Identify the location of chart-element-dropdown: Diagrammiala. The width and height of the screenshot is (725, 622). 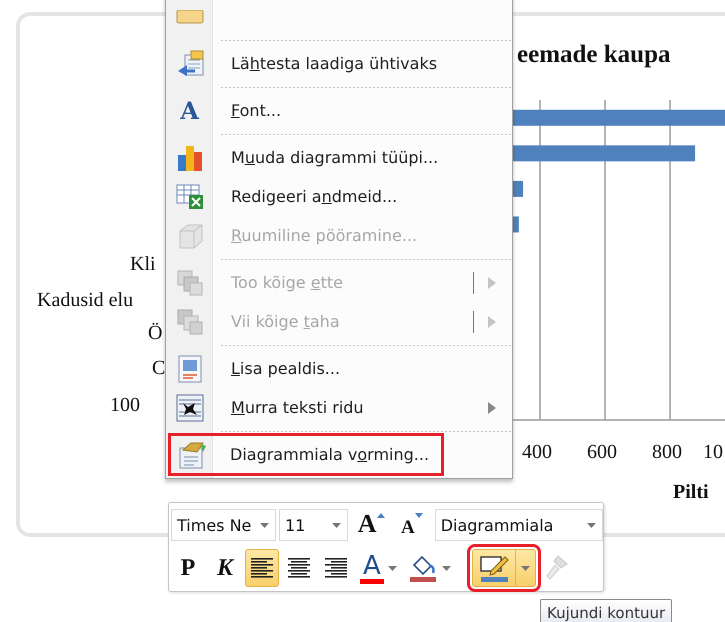
(518, 525).